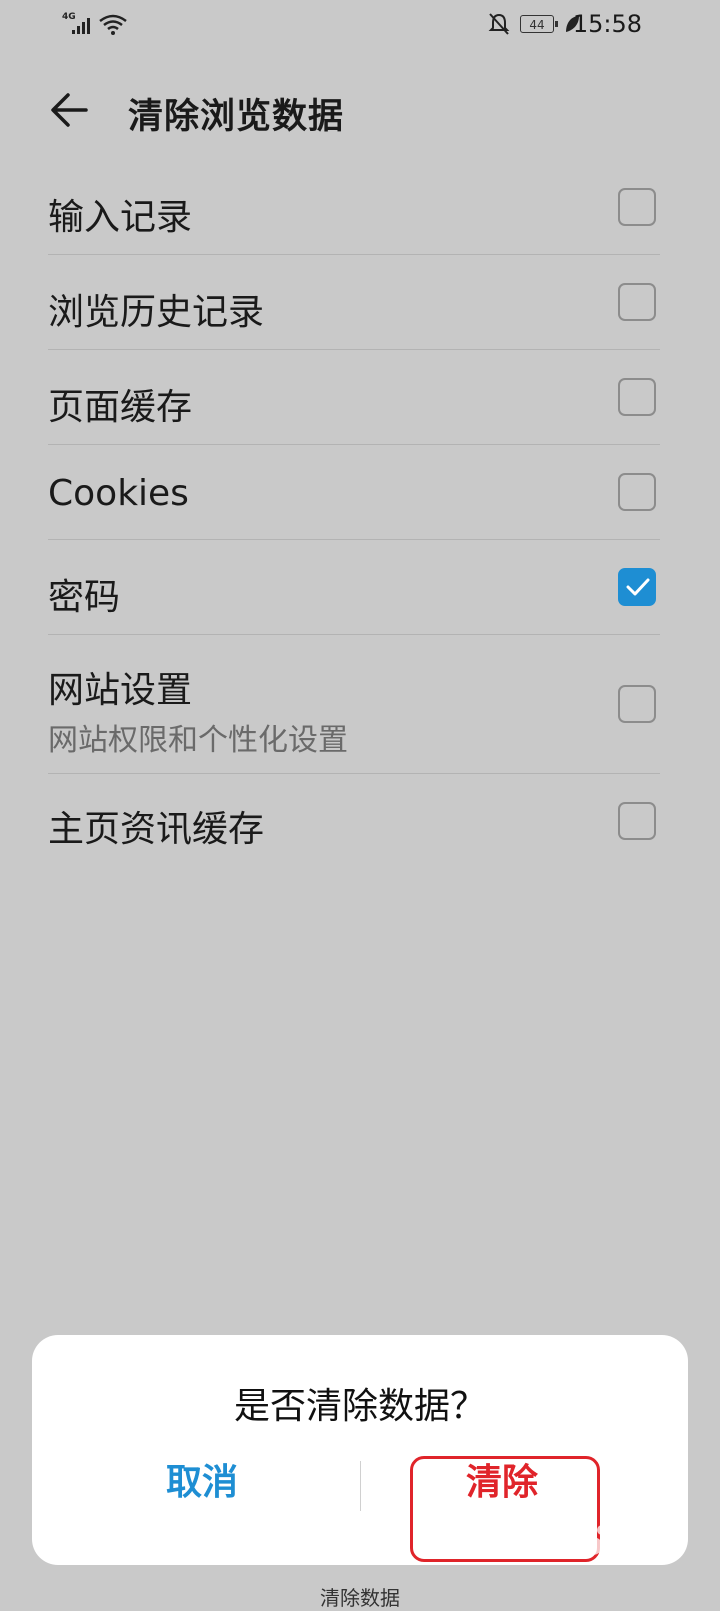 The image size is (720, 1611). I want to click on back-arrow-icon, so click(69, 110).